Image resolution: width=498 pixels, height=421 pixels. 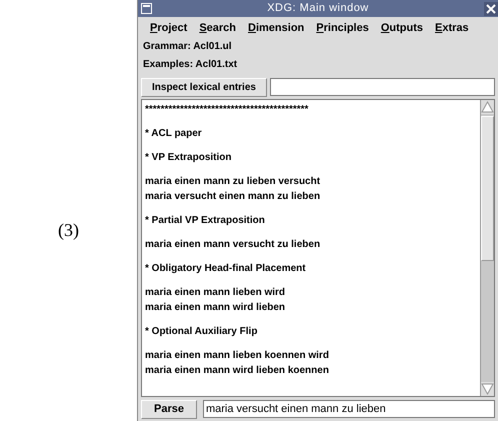 What do you see at coordinates (169, 409) in the screenshot?
I see `parse-button: Parse` at bounding box center [169, 409].